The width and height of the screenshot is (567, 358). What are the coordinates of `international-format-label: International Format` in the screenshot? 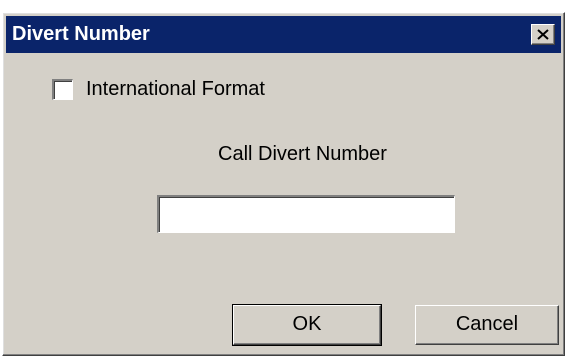 It's located at (175, 89).